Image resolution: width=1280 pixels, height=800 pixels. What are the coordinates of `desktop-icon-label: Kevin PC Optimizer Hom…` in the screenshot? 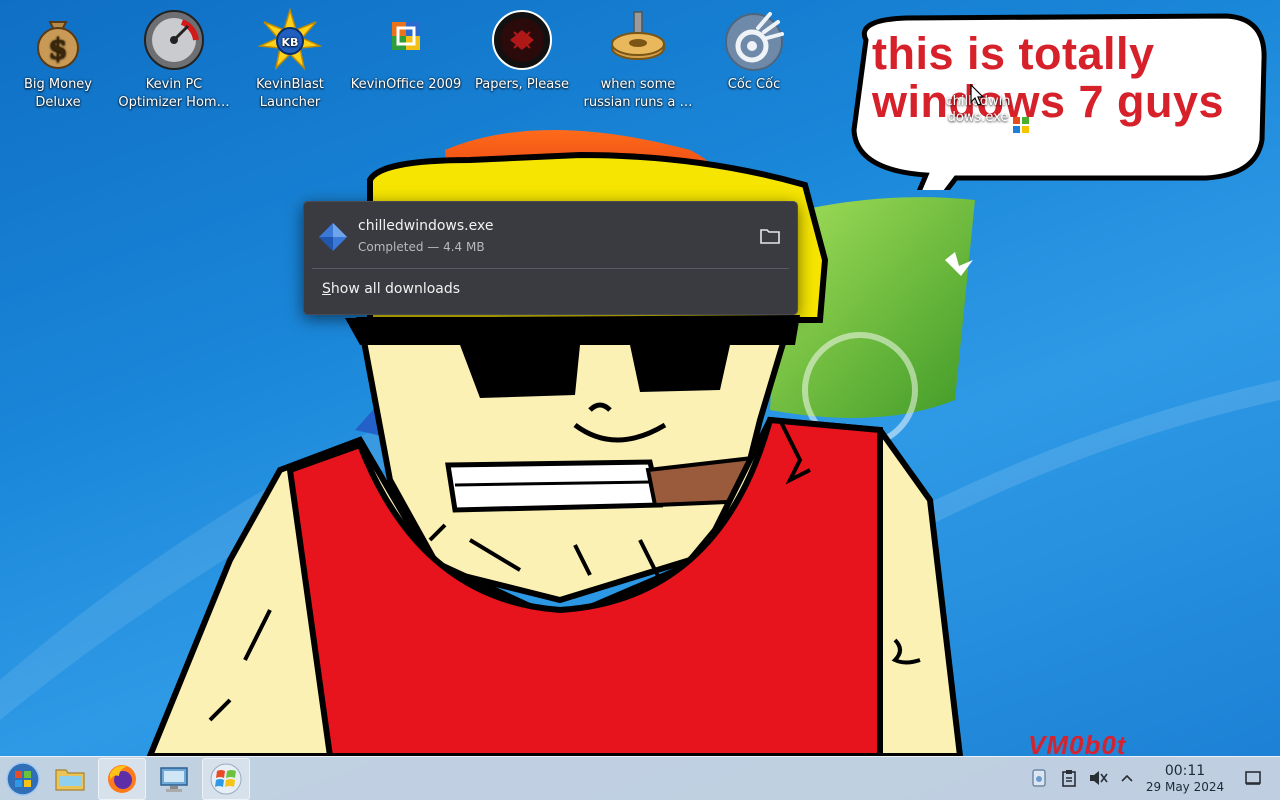 It's located at (174, 93).